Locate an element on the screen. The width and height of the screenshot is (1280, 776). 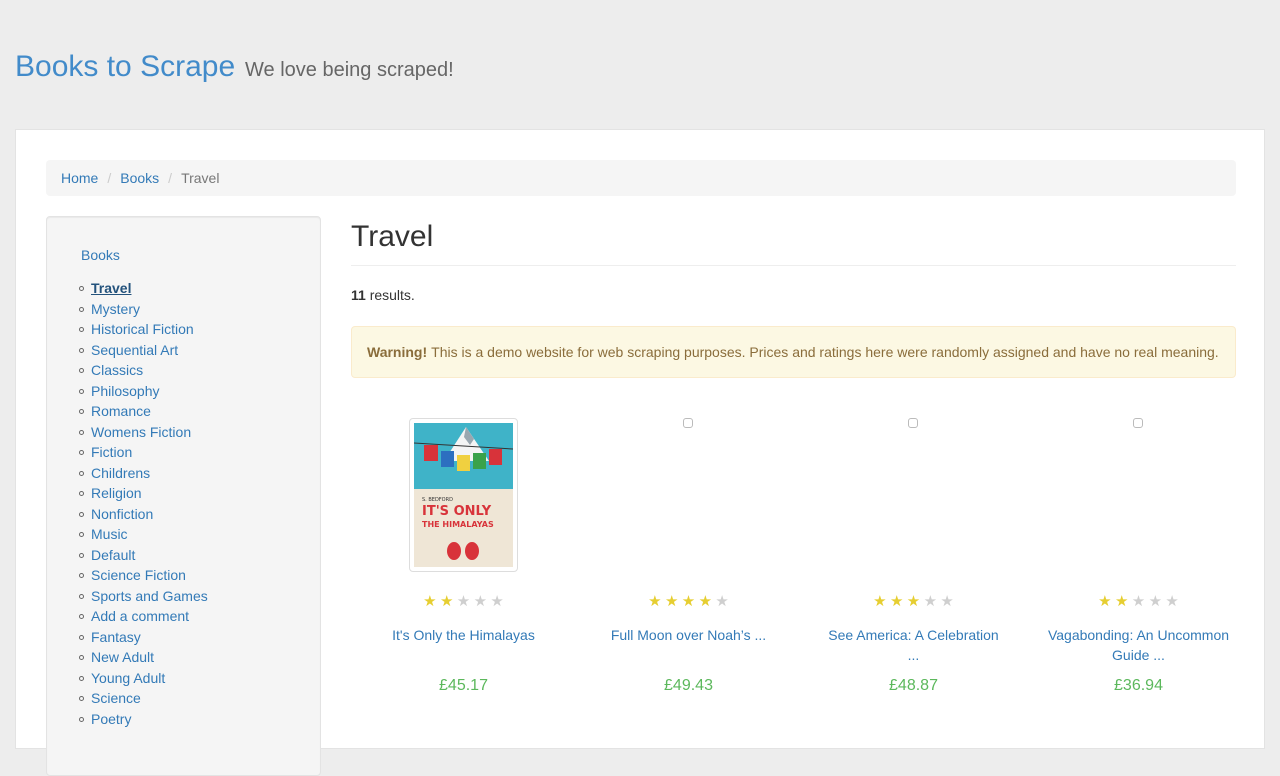
sidebar-category-link: Science Fiction is located at coordinates (138, 575).